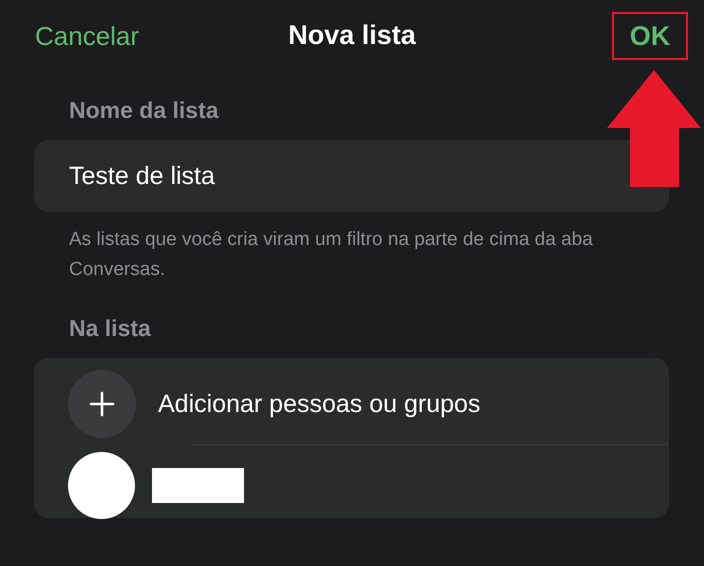 This screenshot has width=704, height=566. What do you see at coordinates (102, 404) in the screenshot?
I see `add-icon` at bounding box center [102, 404].